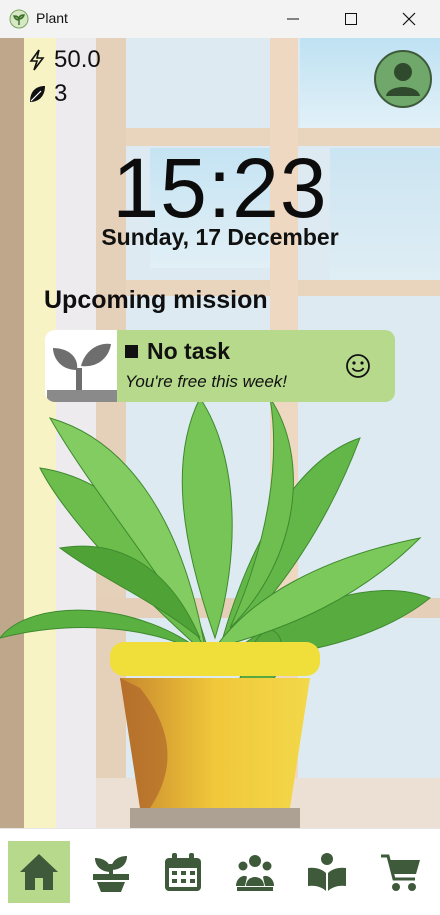 The height and width of the screenshot is (915, 440). I want to click on leaves-stat: 3, so click(47, 94).